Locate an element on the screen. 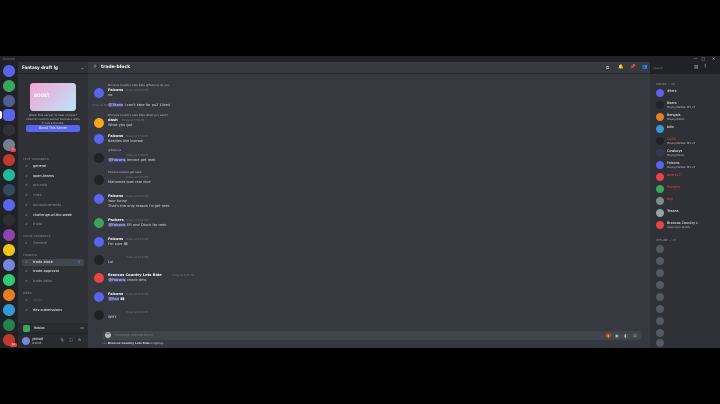 The image size is (720, 404). home-icon is located at coordinates (9, 71).